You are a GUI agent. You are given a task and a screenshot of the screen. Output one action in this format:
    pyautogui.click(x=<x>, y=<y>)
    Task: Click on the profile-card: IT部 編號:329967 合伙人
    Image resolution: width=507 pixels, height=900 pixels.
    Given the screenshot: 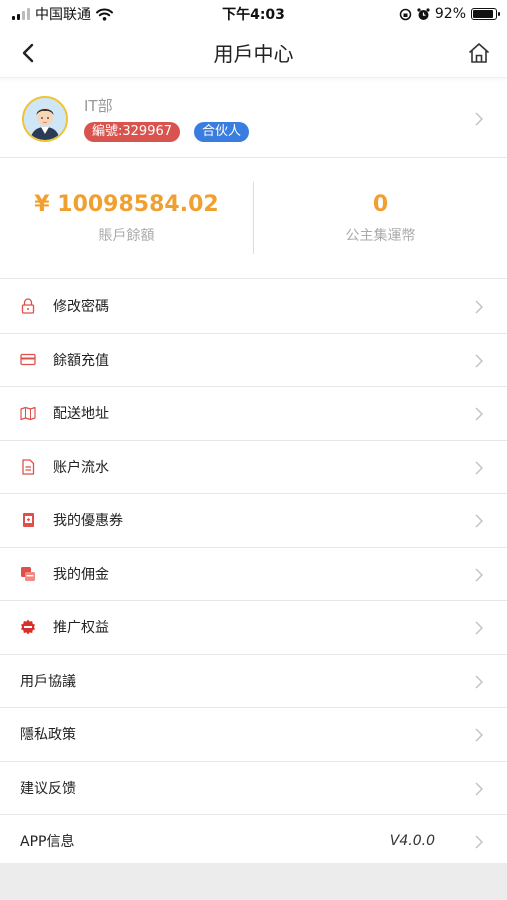 What is the action you would take?
    pyautogui.click(x=253, y=119)
    